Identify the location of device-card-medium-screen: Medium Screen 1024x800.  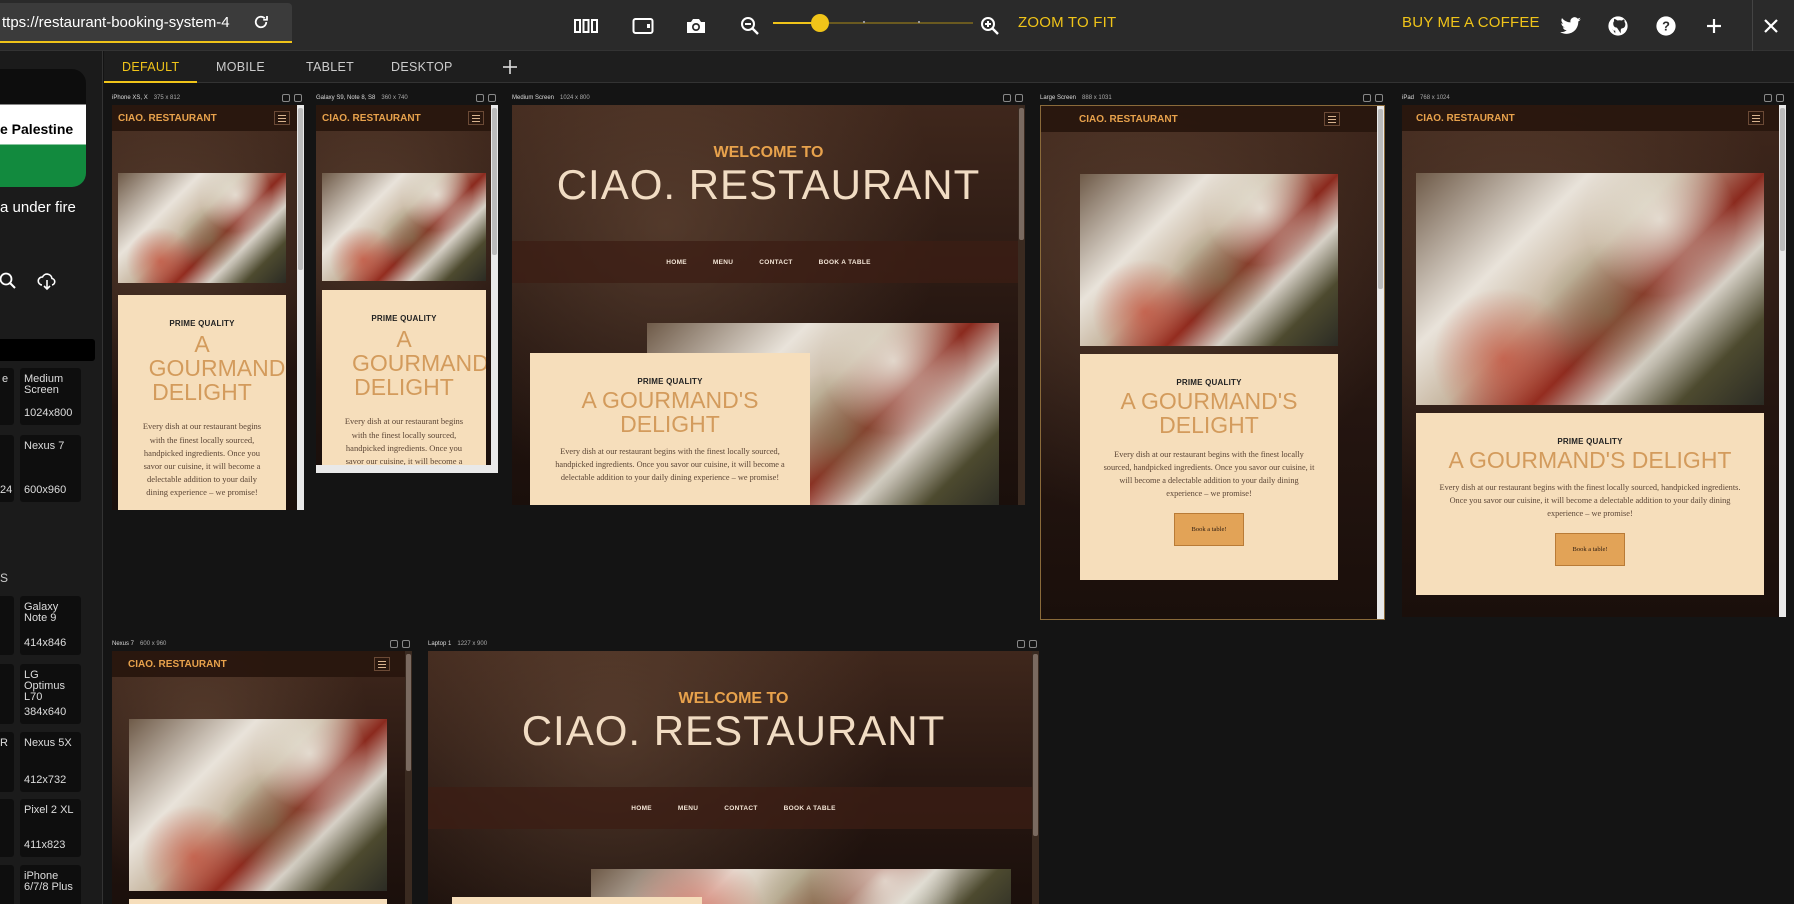
(50, 396).